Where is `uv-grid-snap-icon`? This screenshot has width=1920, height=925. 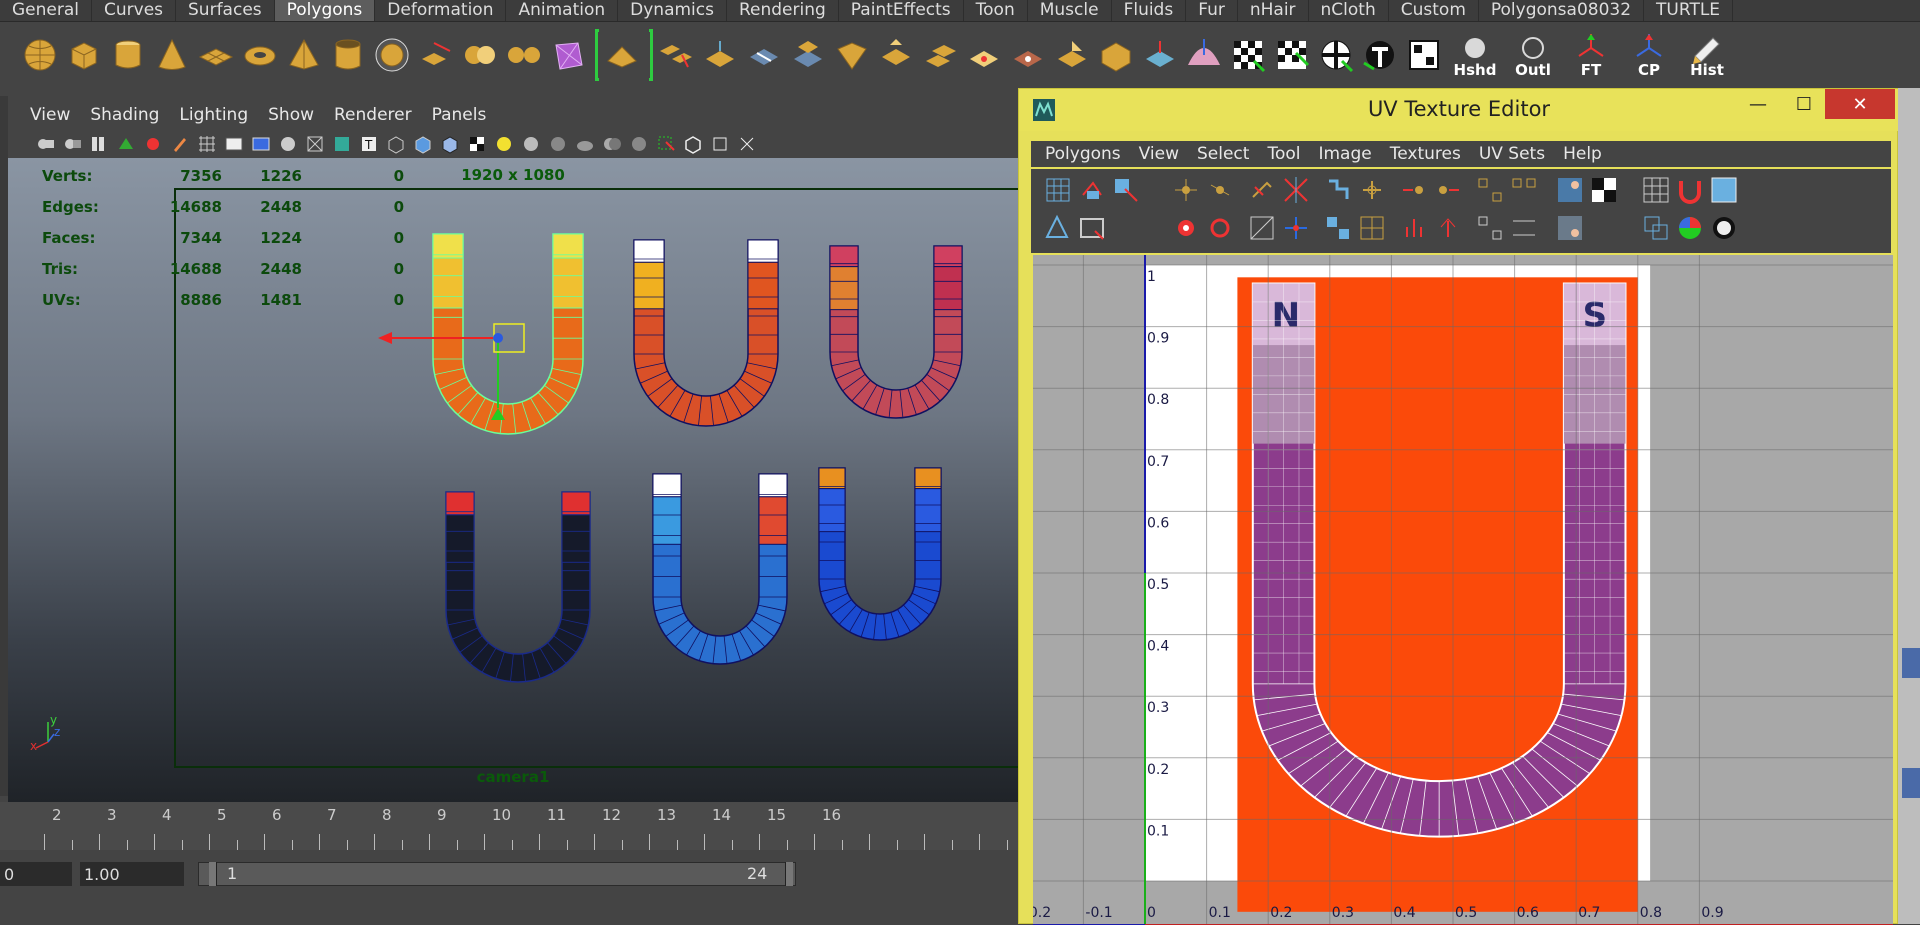 uv-grid-snap-icon is located at coordinates (1338, 228).